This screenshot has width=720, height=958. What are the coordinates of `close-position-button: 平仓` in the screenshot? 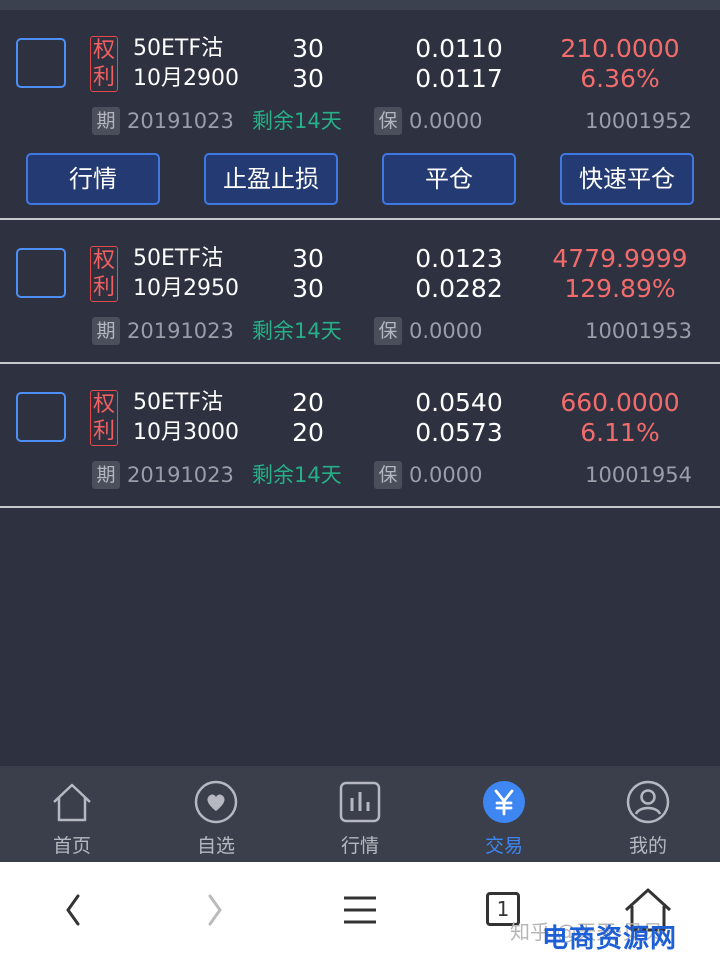 It's located at (449, 179).